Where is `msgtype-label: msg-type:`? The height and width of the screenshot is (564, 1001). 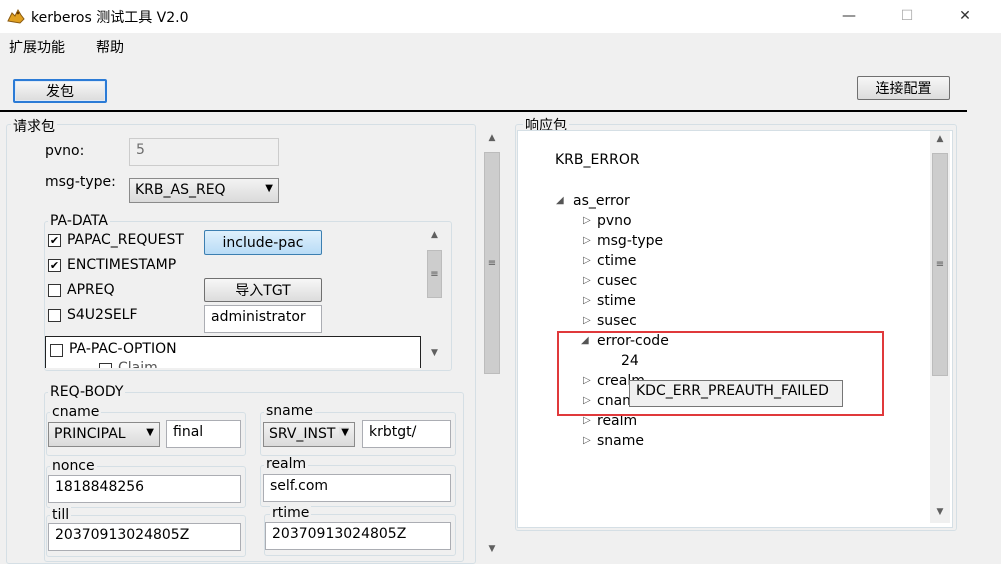 msgtype-label: msg-type: is located at coordinates (80, 182).